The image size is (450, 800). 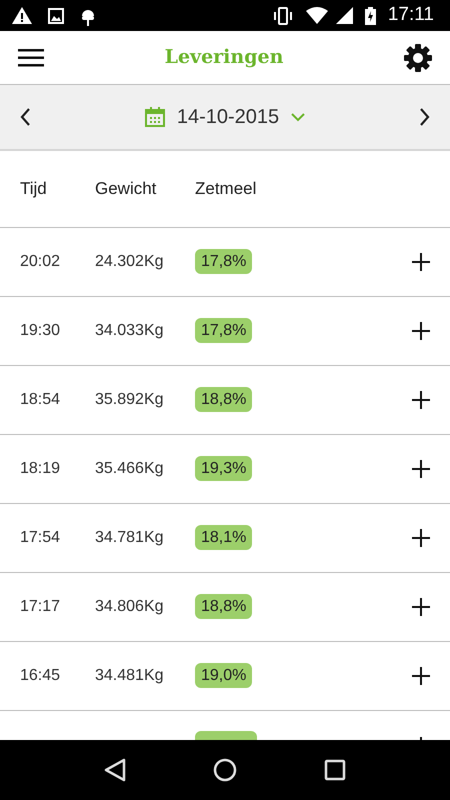 I want to click on starch-badge: 19,3%, so click(x=223, y=468).